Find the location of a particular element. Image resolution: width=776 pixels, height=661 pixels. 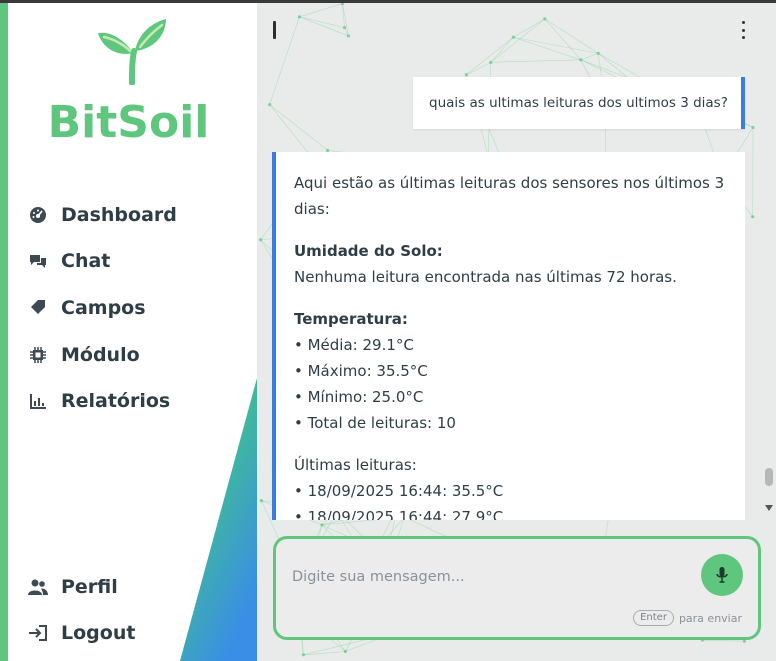

last-readings-heading: Últimas leituras: is located at coordinates (355, 465).